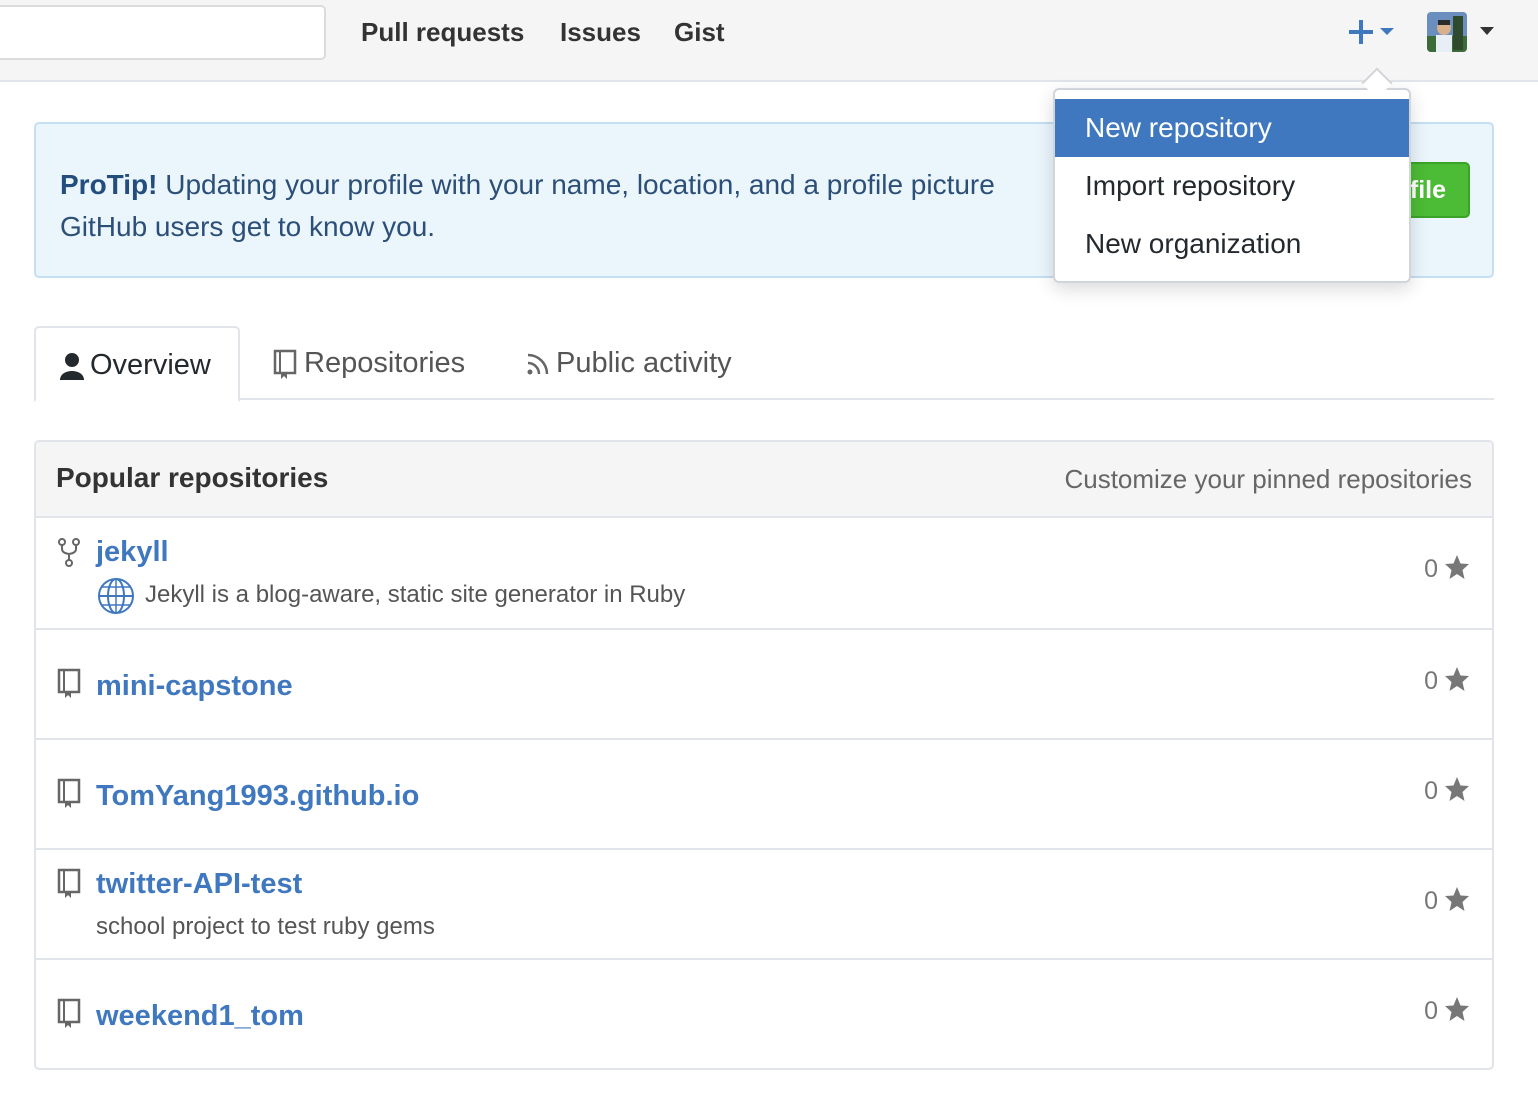  I want to click on menu-item-import-repository: Import repository, so click(1232, 186).